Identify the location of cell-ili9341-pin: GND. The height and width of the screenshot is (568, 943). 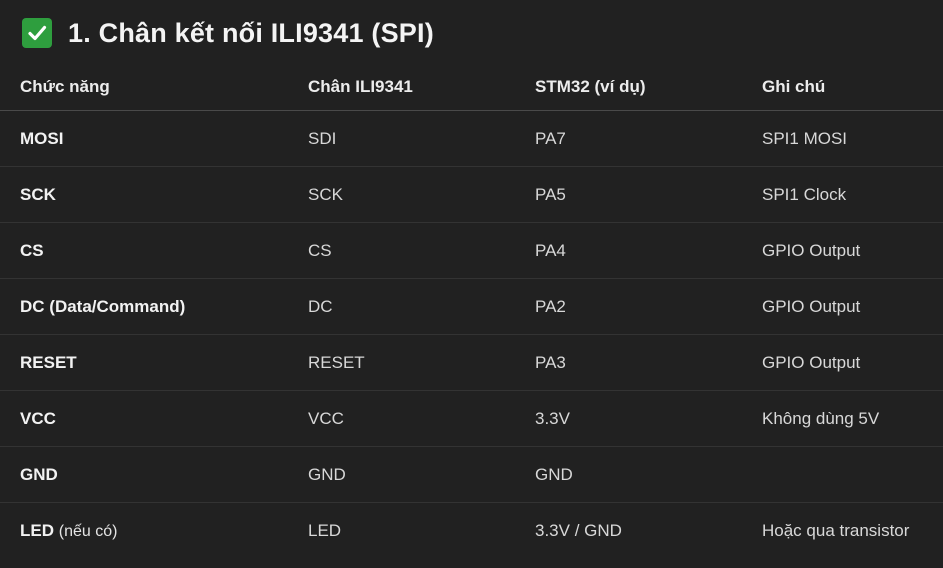
(421, 474).